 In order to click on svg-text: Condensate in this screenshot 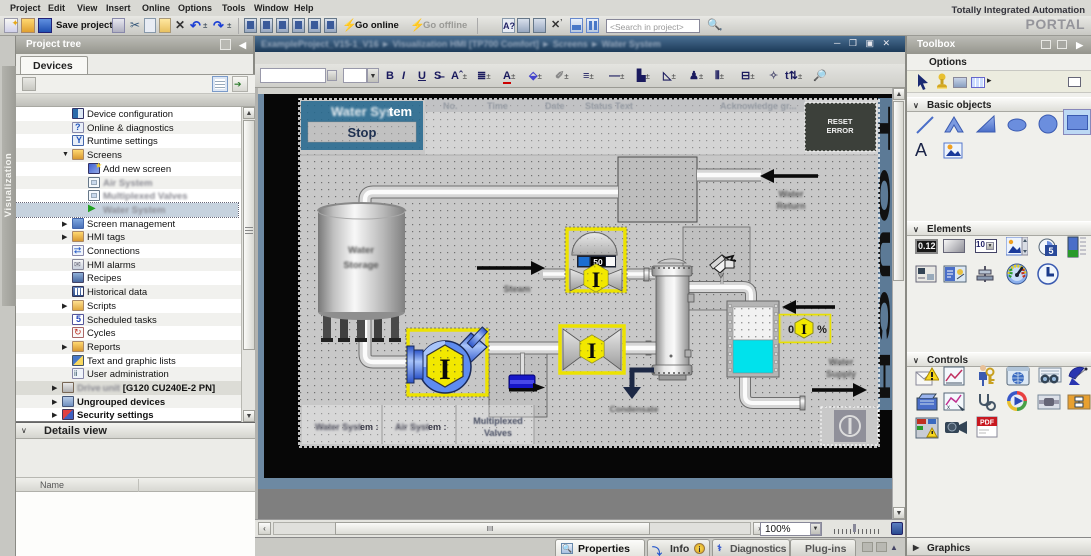, I will do `click(634, 409)`.